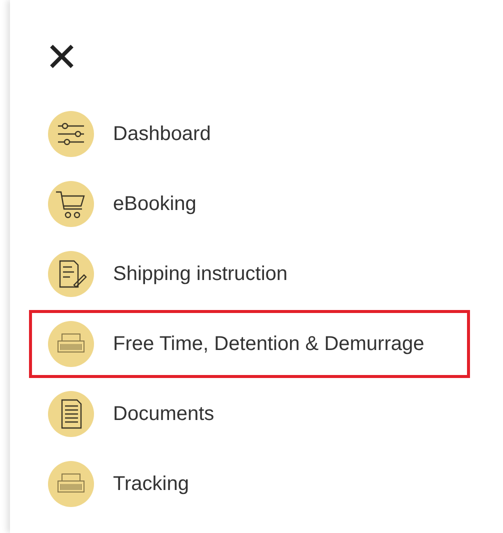 This screenshot has width=503, height=533. I want to click on sliders-icon, so click(71, 134).